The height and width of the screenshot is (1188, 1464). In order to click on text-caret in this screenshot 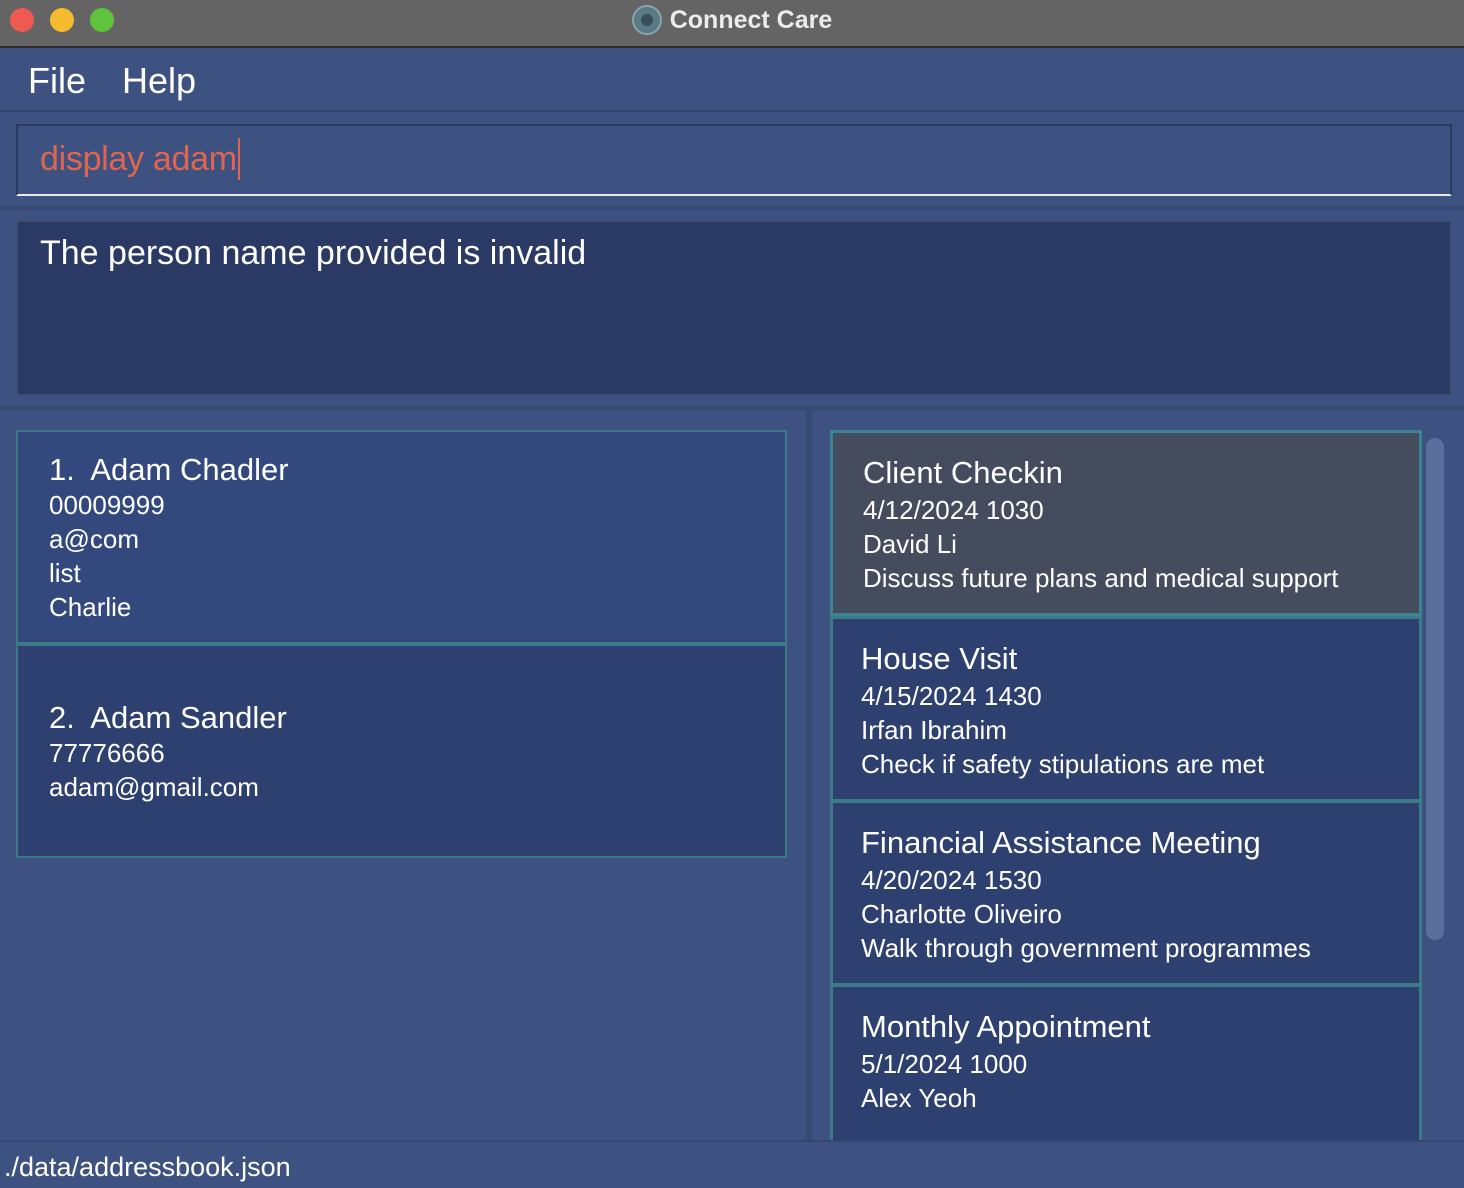, I will do `click(238, 159)`.